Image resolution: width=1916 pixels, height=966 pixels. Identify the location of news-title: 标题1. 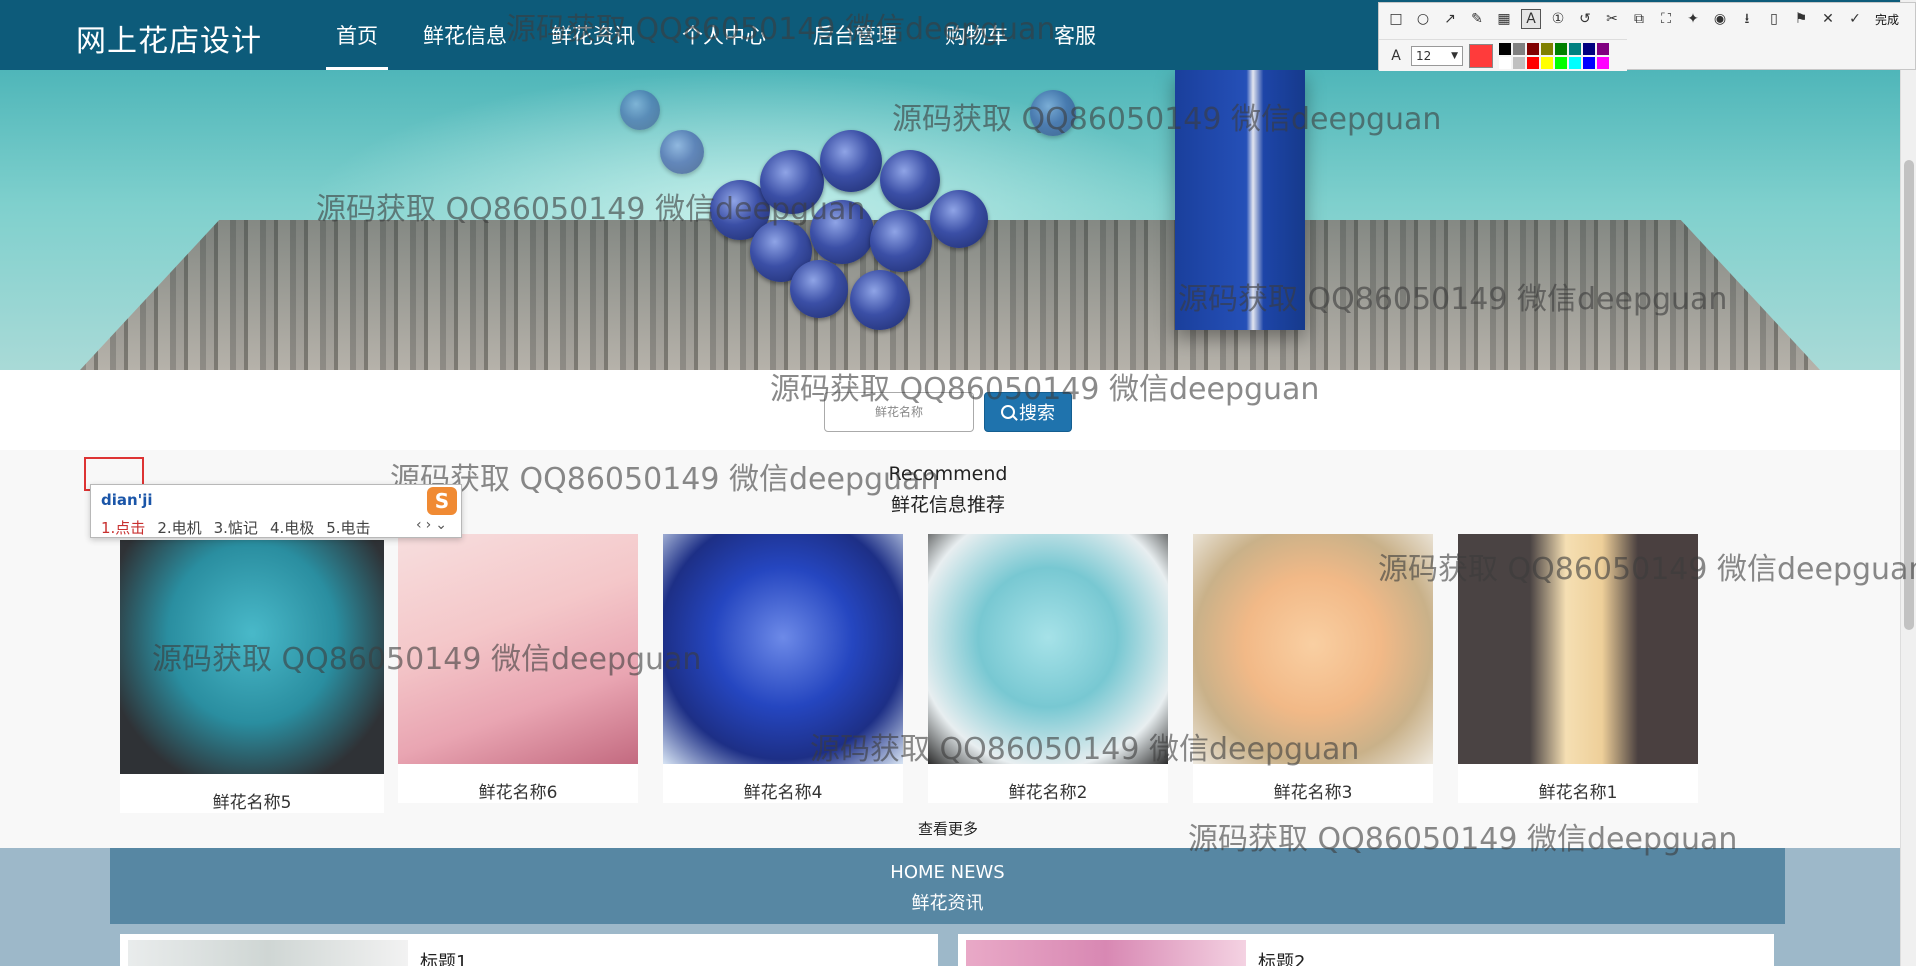
(443, 957).